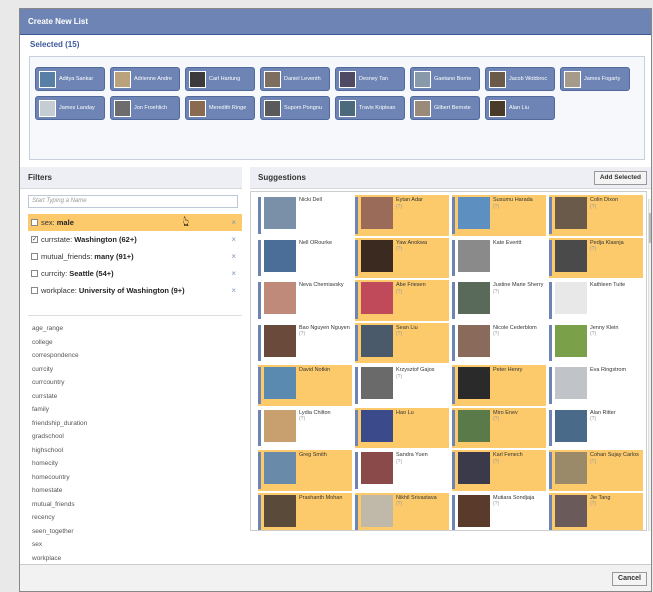 This screenshot has height=592, width=653. I want to click on cancel-button: Cancel, so click(629, 579).